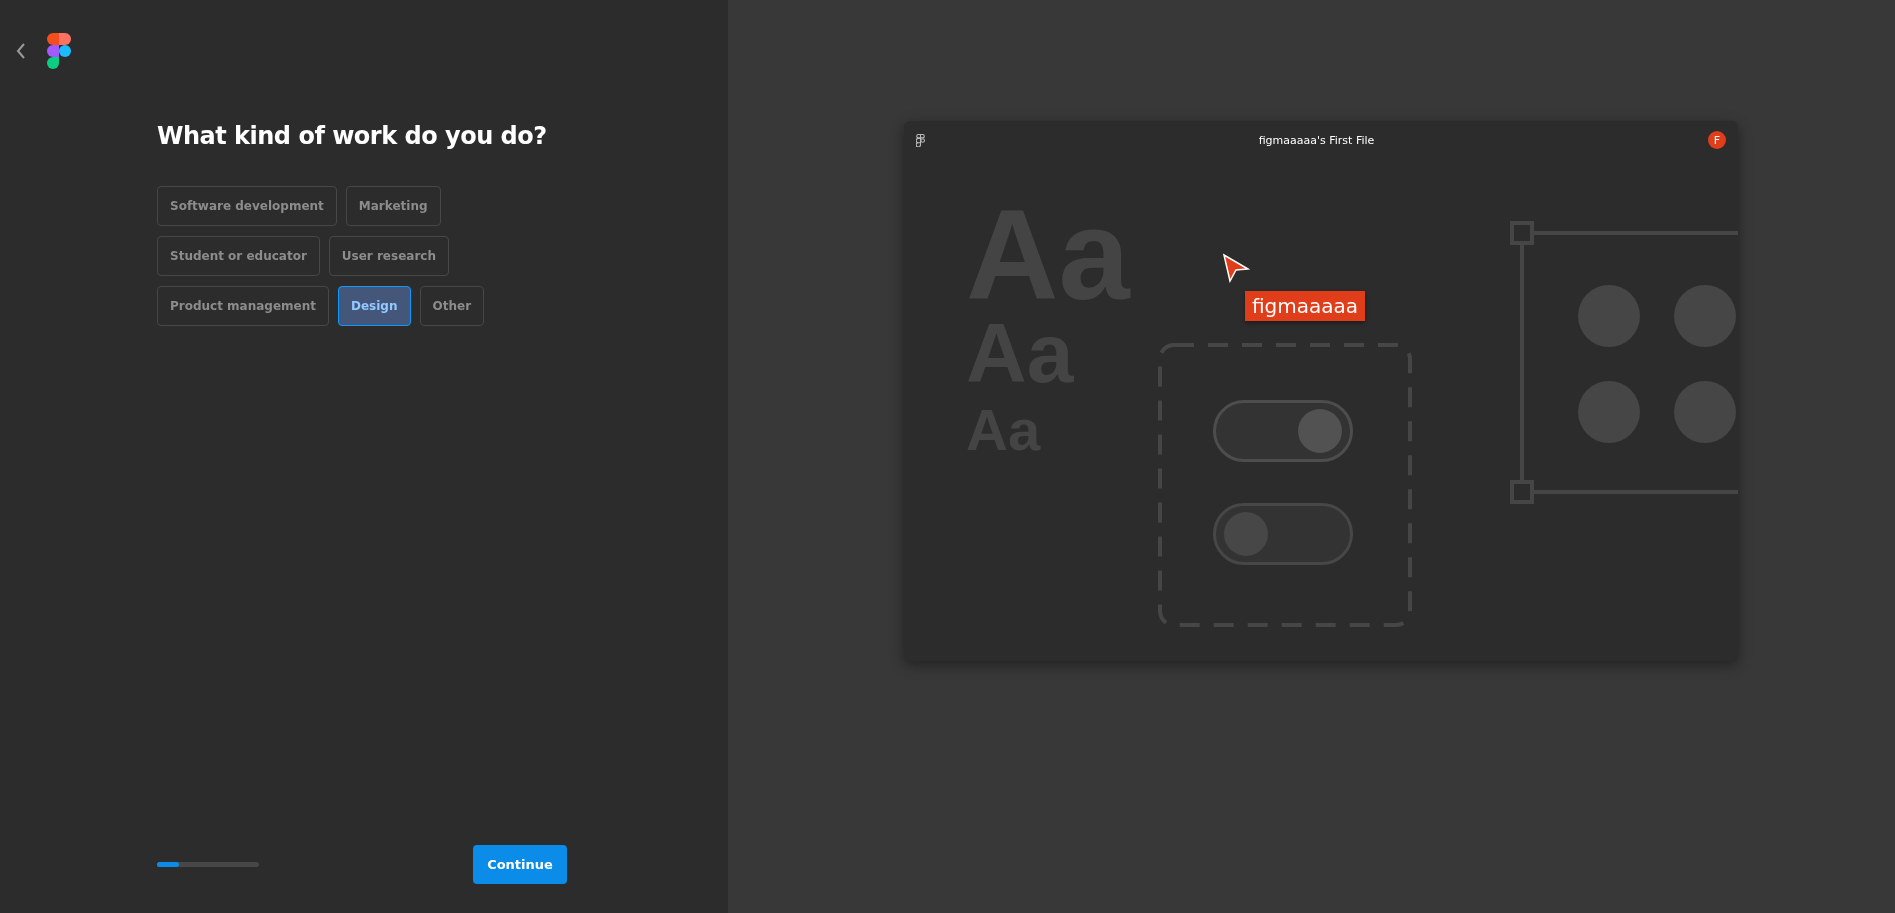  I want to click on option-chip: Marketing, so click(393, 206).